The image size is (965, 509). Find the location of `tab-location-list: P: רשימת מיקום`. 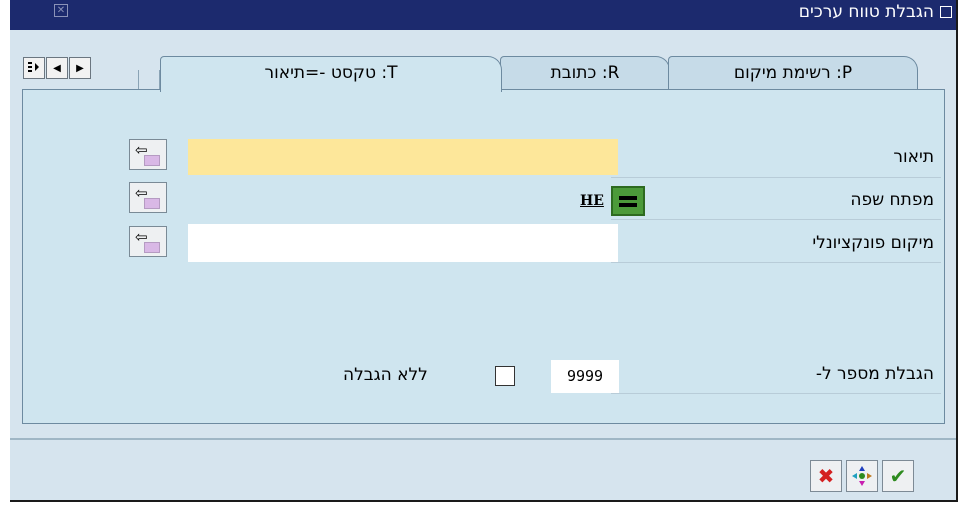

tab-location-list: P: רשימת מיקום is located at coordinates (793, 73).